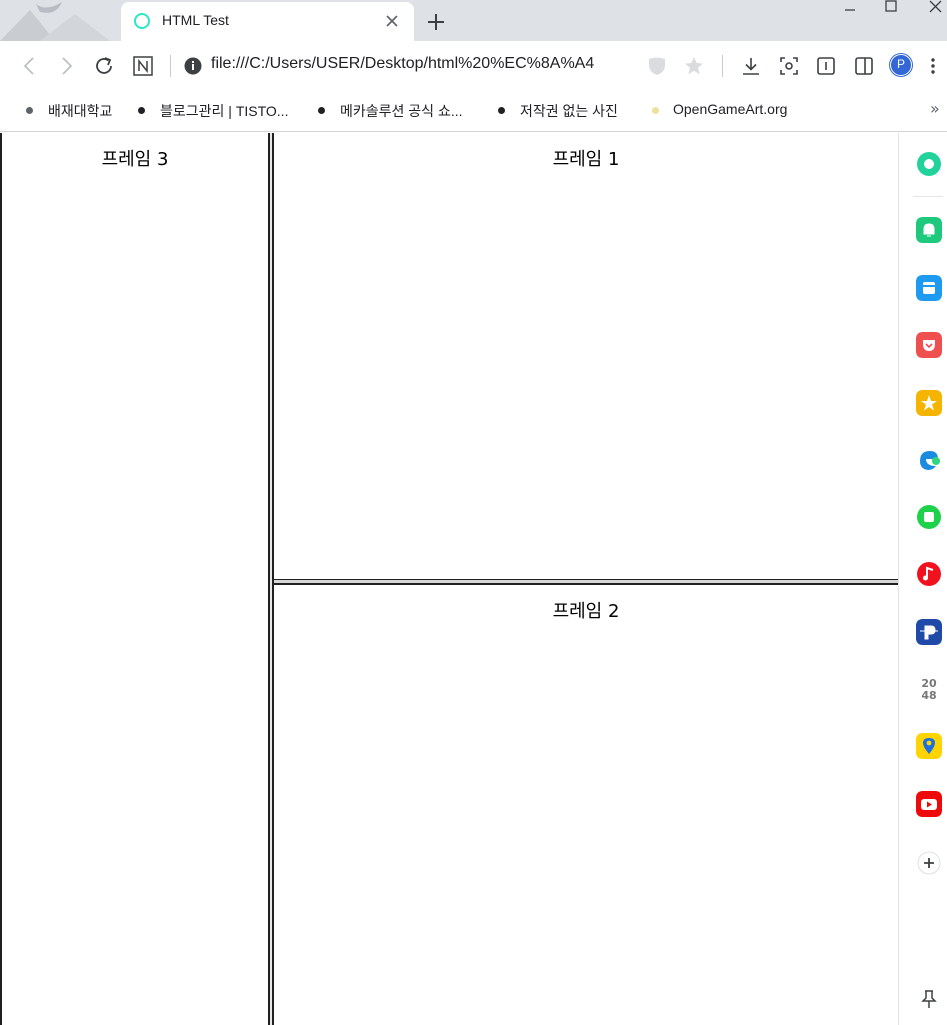  Describe the element at coordinates (104, 66) in the screenshot. I see `reload-button` at that location.